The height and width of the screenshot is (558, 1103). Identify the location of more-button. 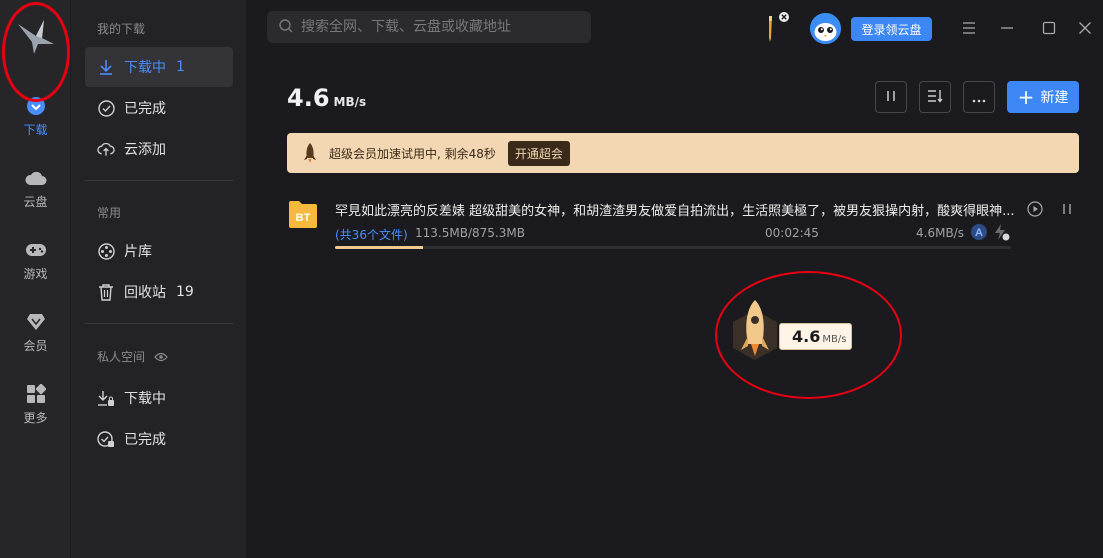
(979, 97).